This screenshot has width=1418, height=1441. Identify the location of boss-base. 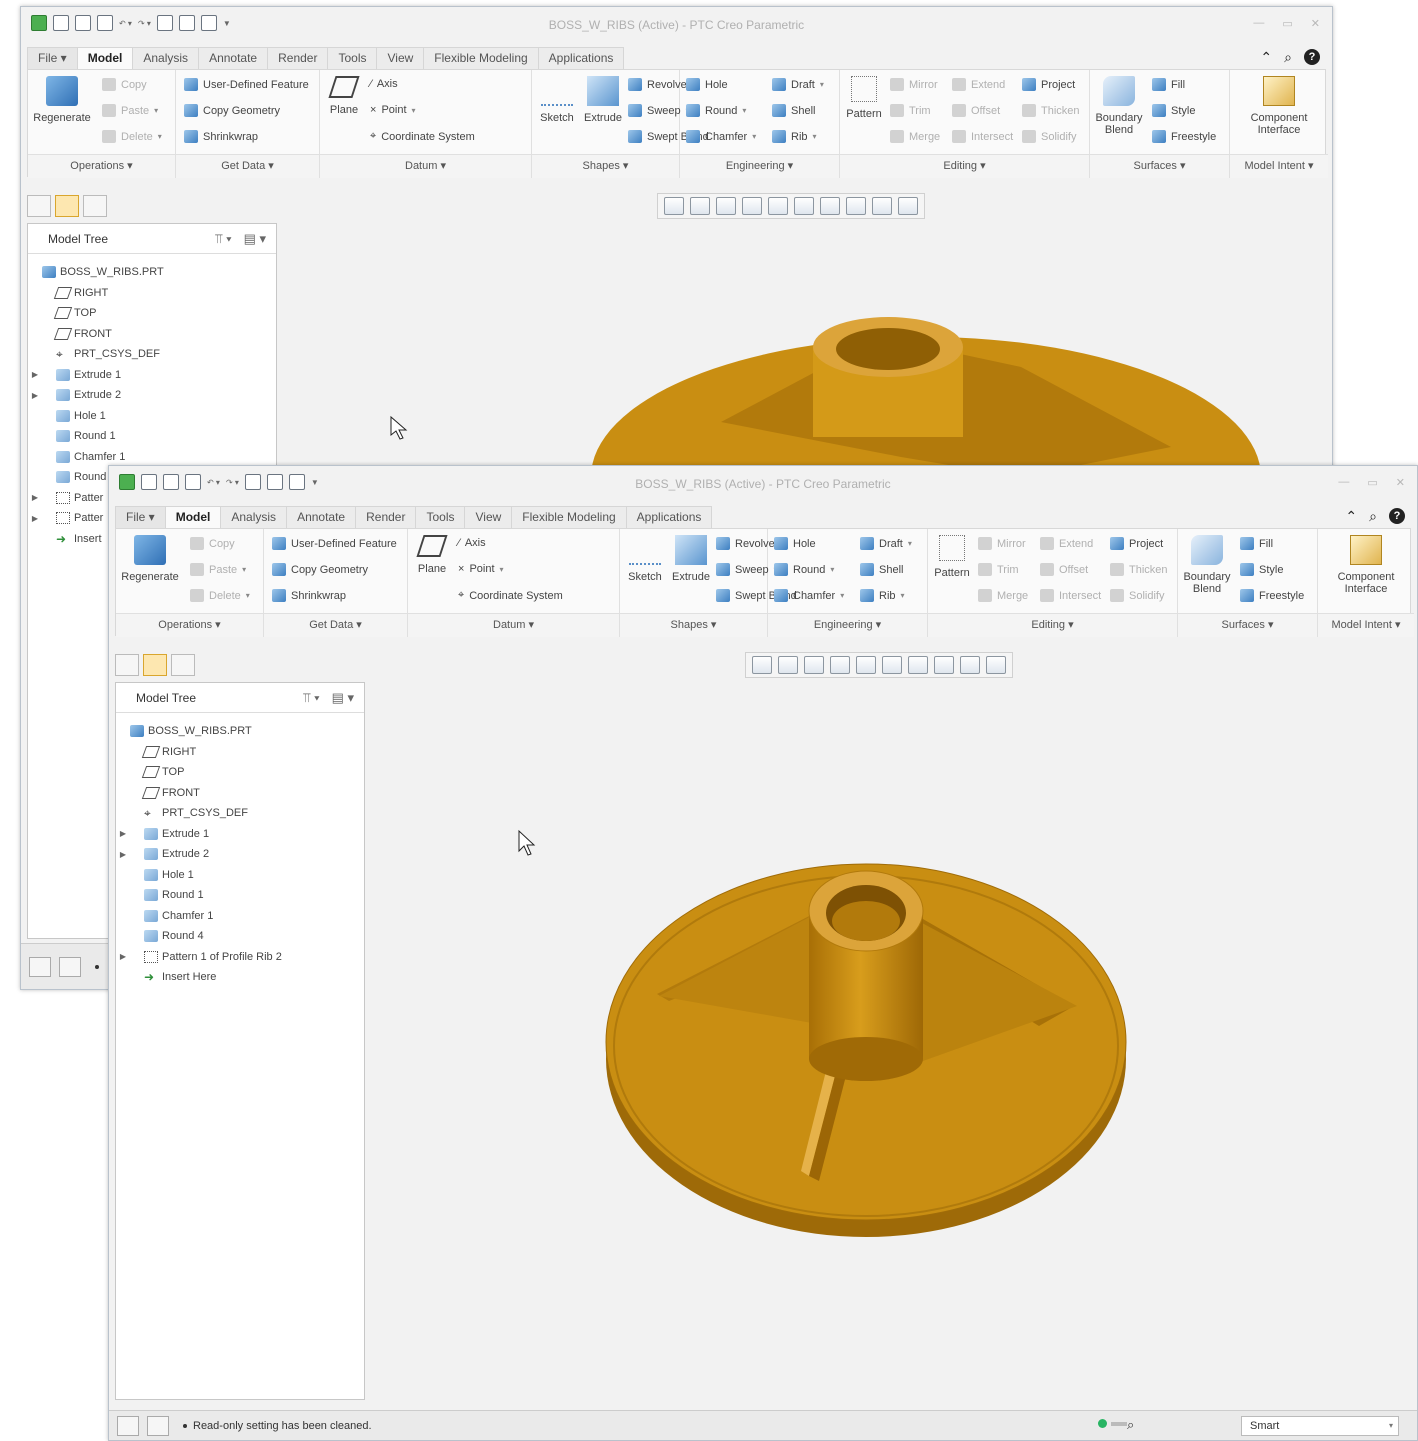
(866, 1059).